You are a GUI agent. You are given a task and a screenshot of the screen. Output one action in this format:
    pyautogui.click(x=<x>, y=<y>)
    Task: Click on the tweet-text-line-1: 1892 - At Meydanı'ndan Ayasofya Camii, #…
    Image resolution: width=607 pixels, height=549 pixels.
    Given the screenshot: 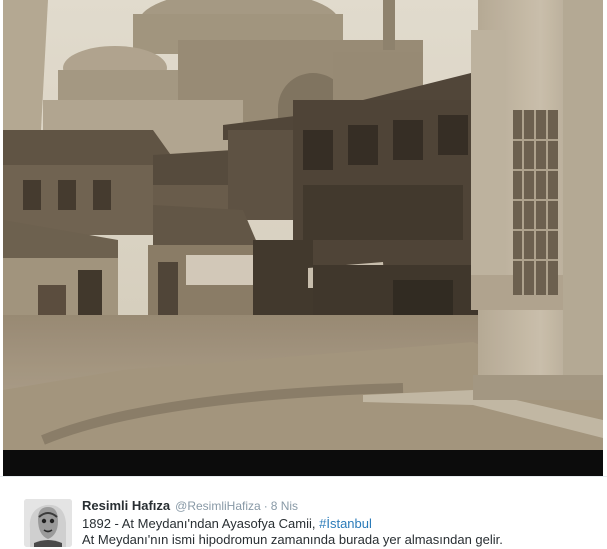 What is the action you would take?
    pyautogui.click(x=342, y=524)
    